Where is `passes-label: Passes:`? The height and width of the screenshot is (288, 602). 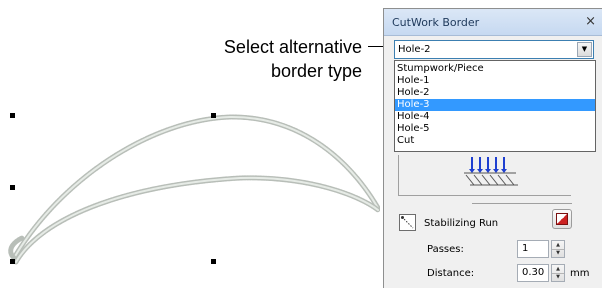 passes-label: Passes: is located at coordinates (445, 249).